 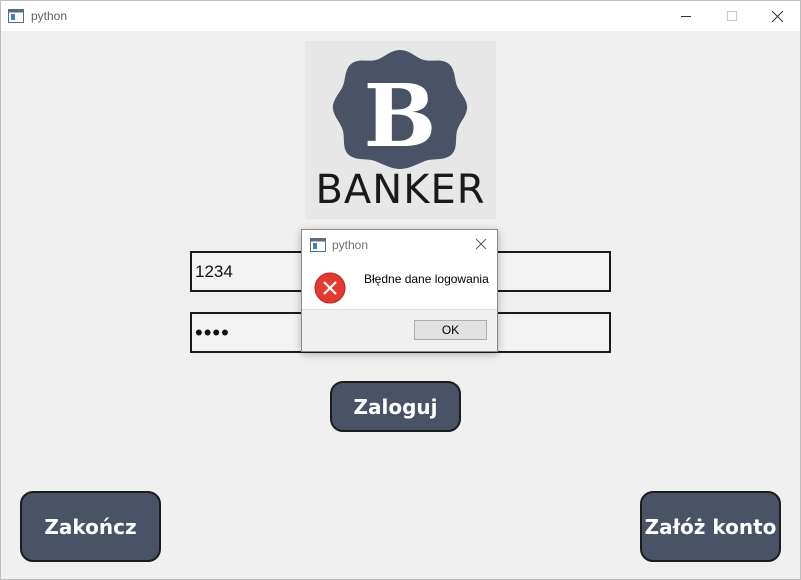 I want to click on error-dialog: python Błędne dane logowania OK, so click(x=399, y=290).